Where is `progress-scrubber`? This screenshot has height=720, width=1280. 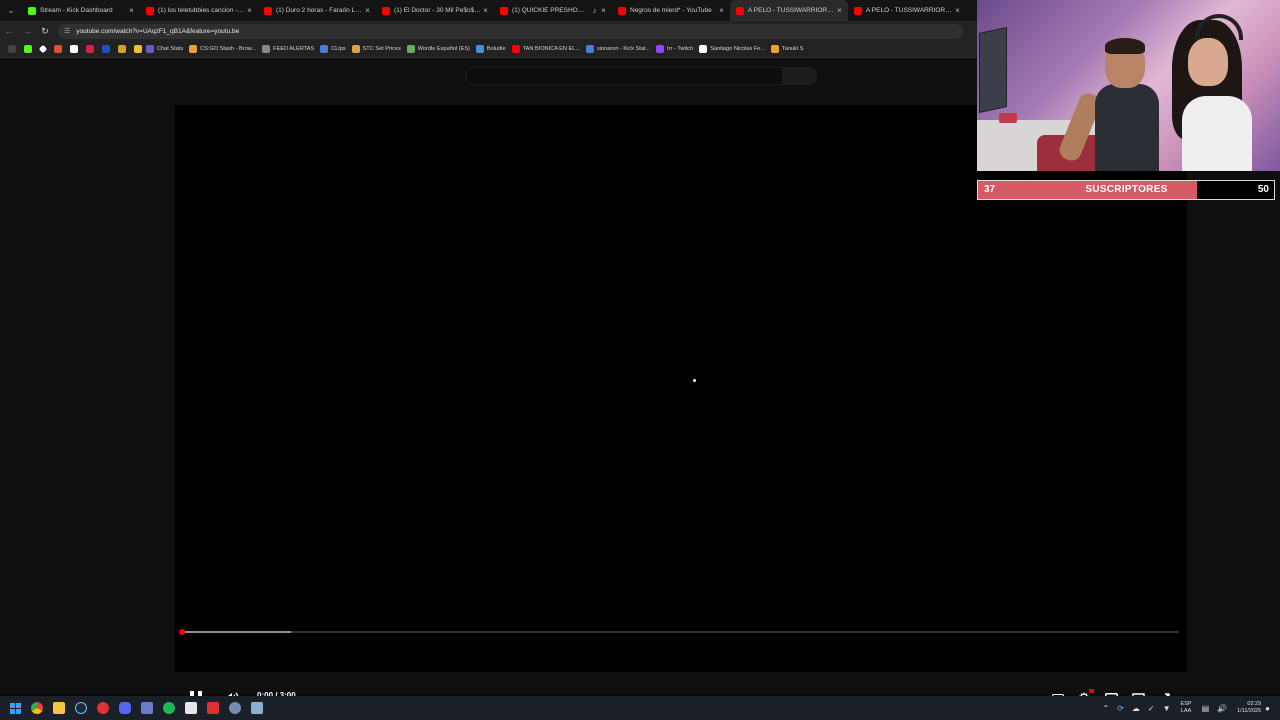
progress-scrubber is located at coordinates (182, 632).